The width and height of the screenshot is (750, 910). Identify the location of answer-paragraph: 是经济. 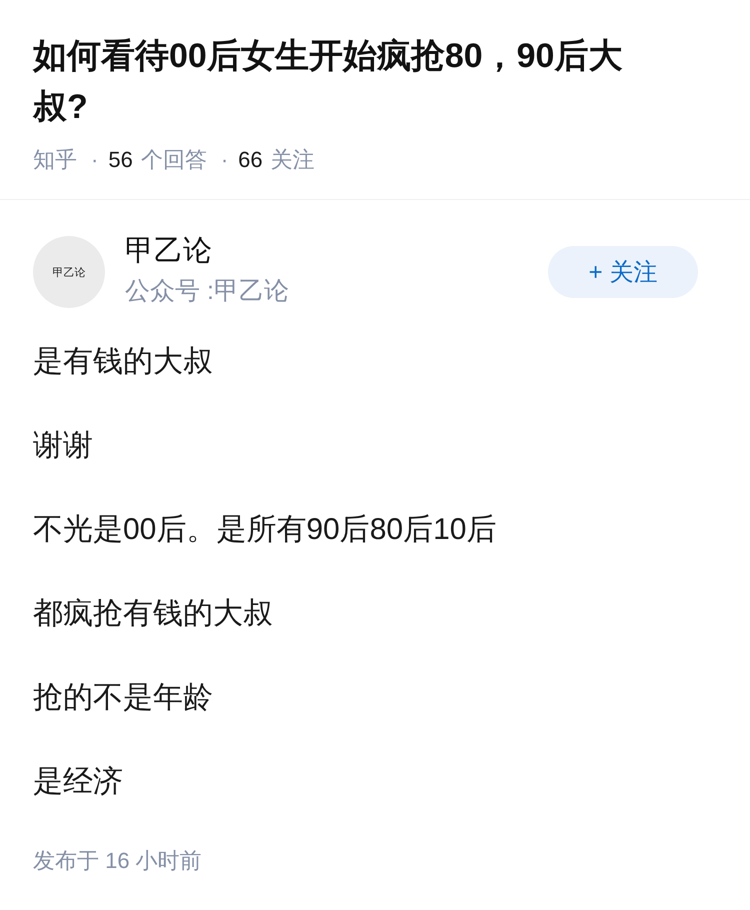
(78, 782).